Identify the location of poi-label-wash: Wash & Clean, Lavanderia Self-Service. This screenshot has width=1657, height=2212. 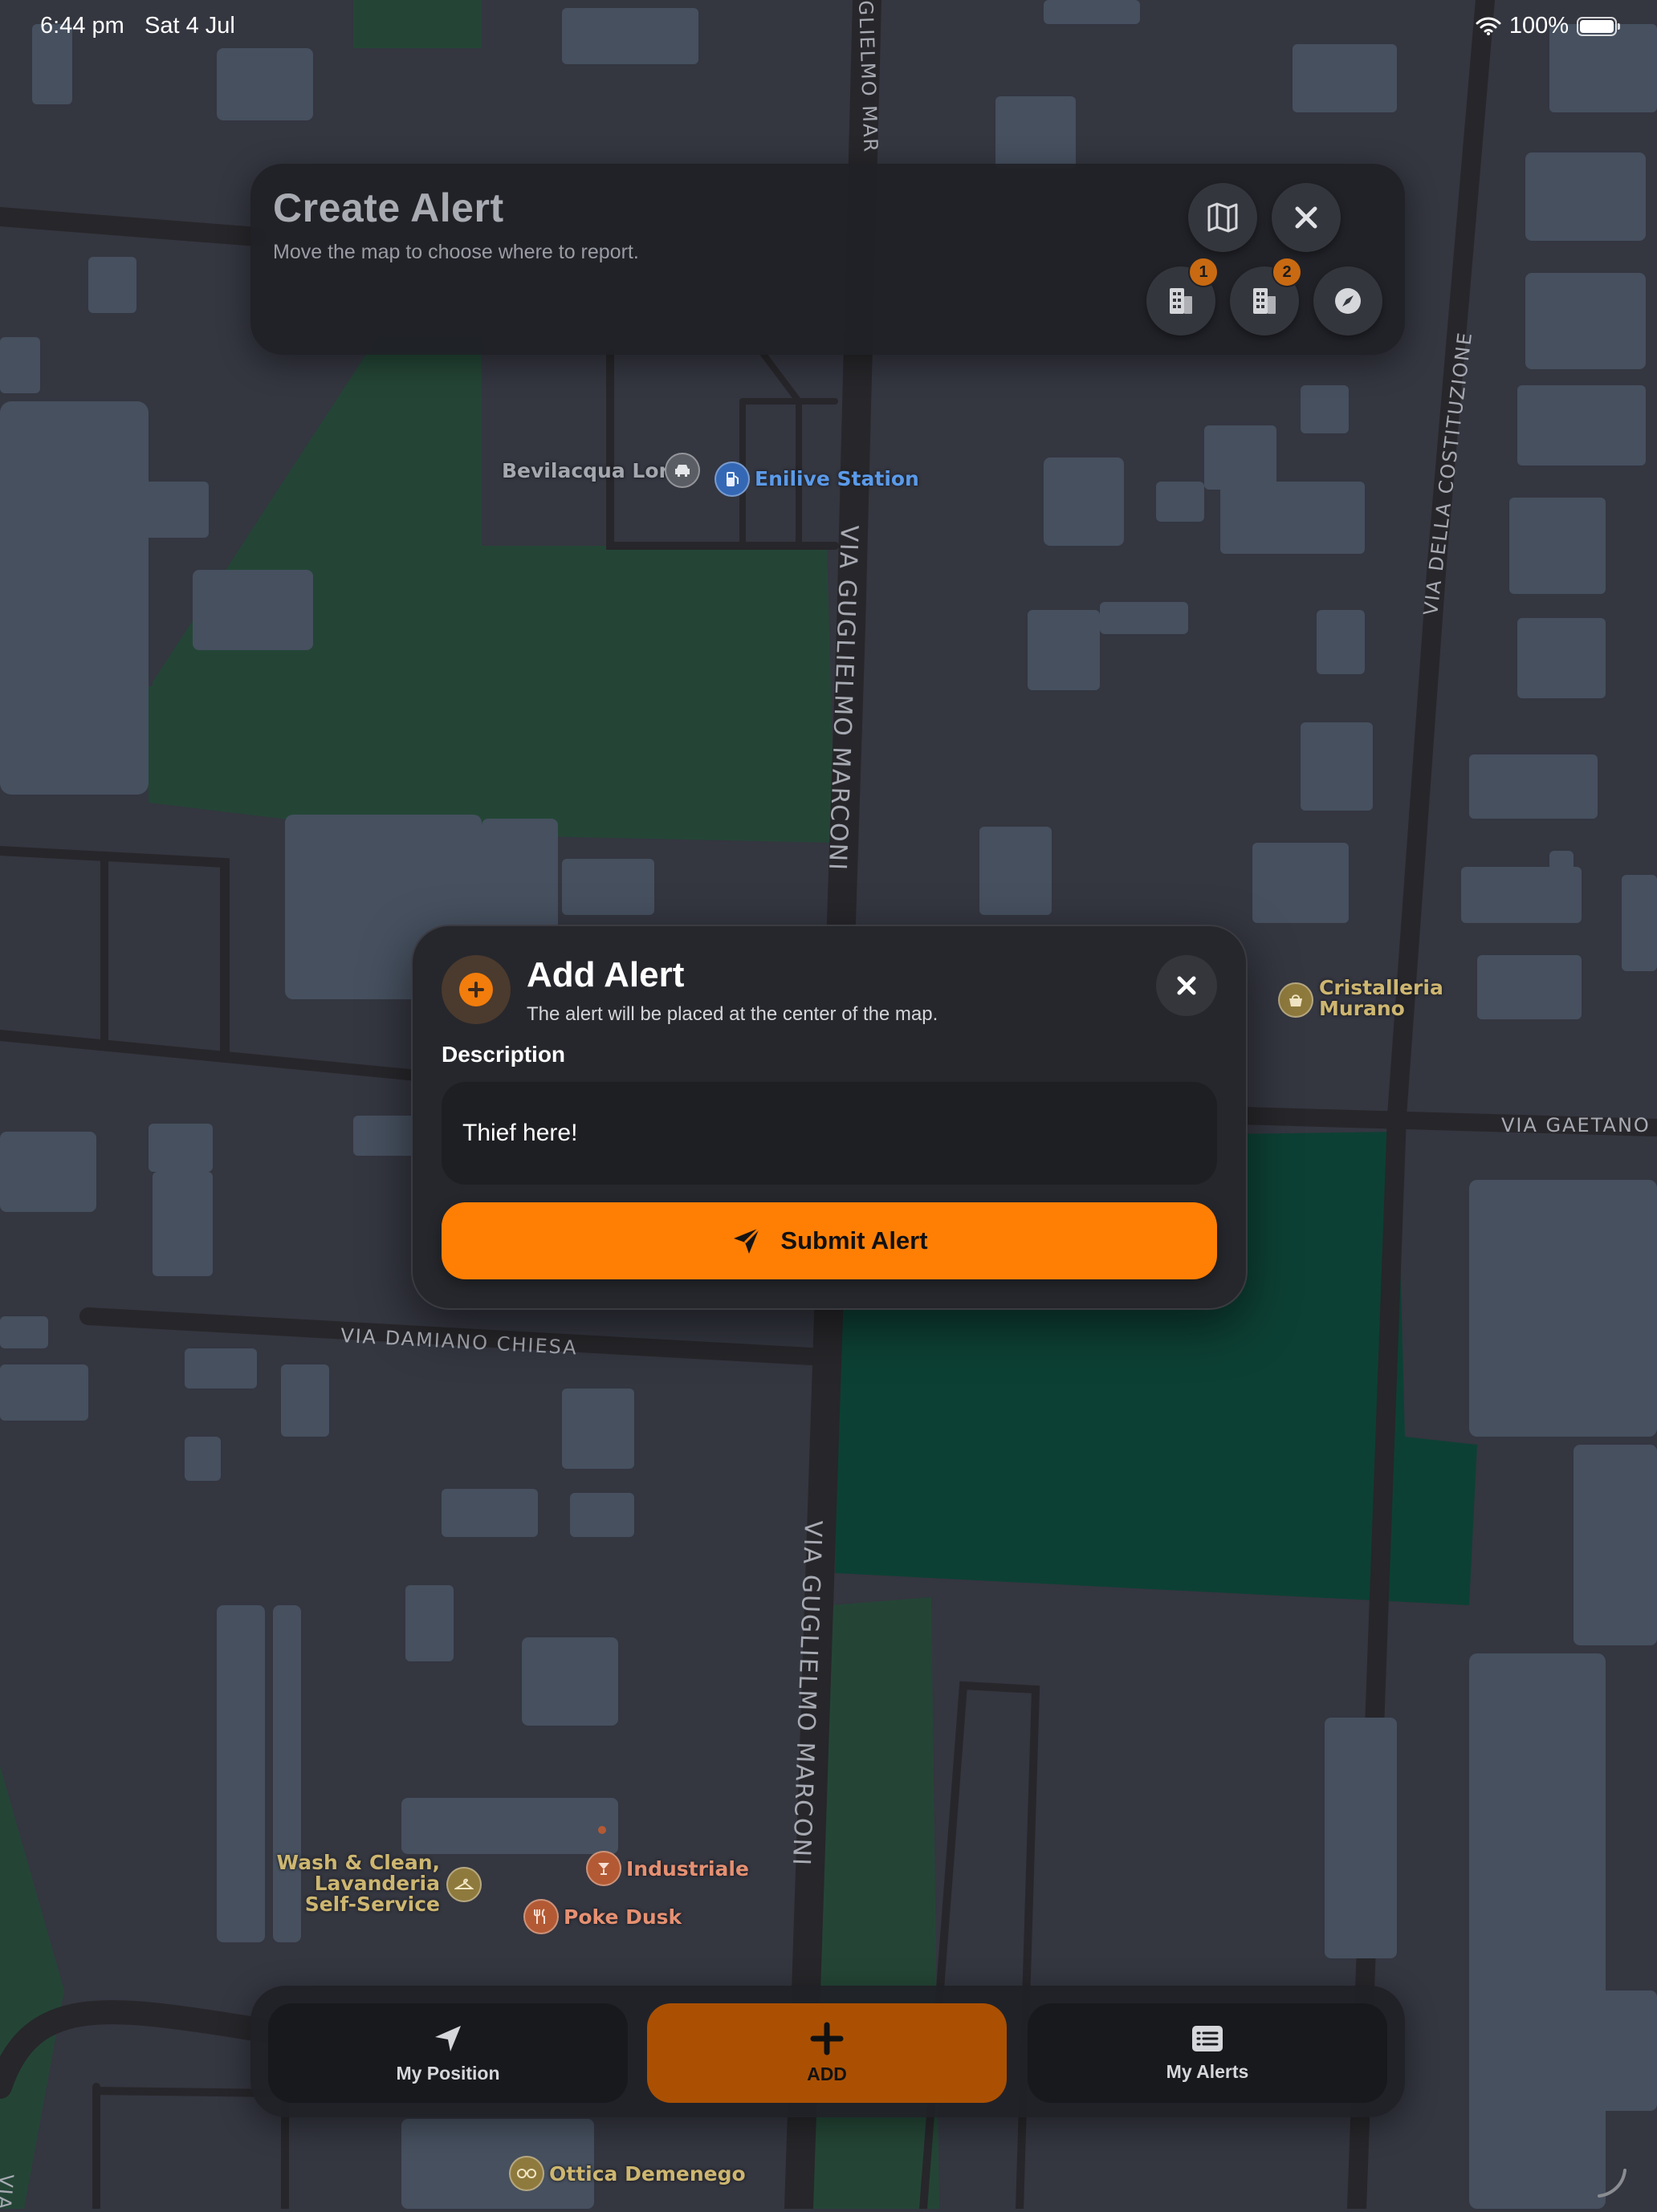
(356, 1884).